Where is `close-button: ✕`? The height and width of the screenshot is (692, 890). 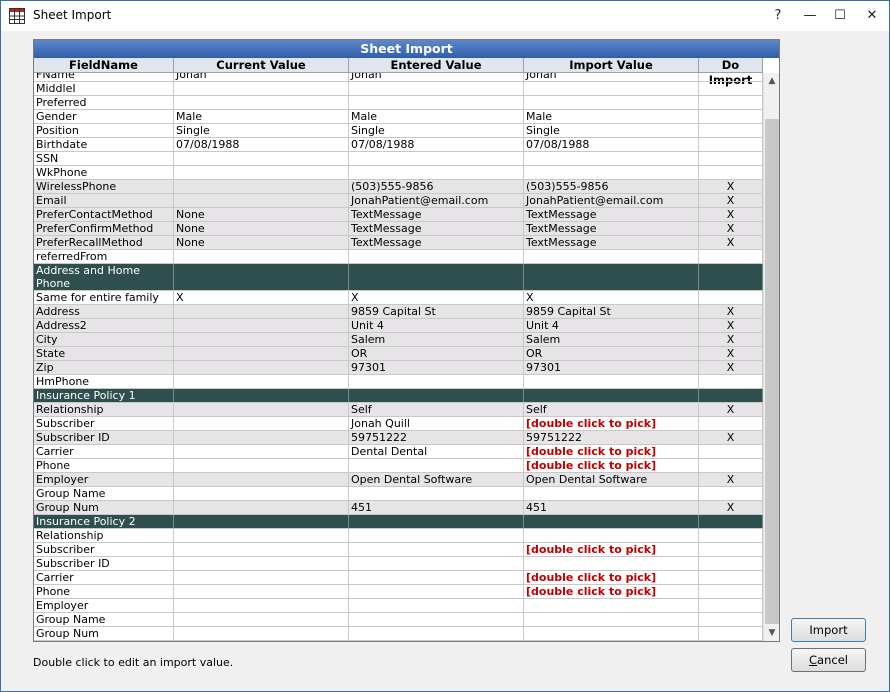
close-button: ✕ is located at coordinates (872, 16).